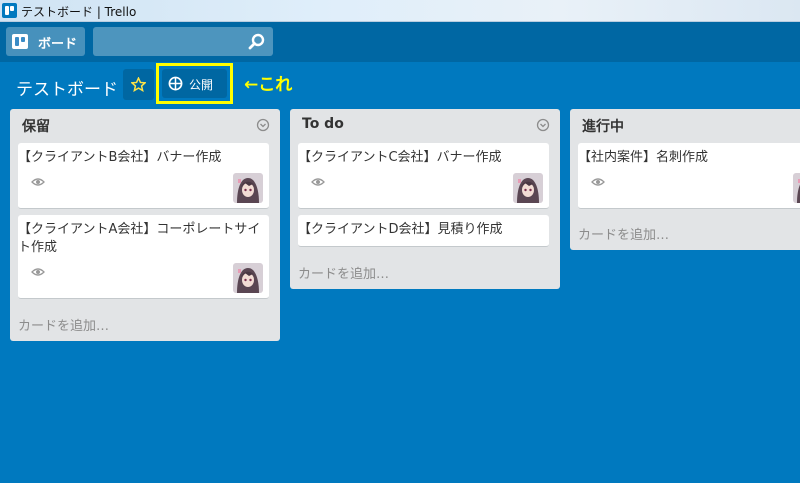 The width and height of the screenshot is (800, 483). Describe the element at coordinates (183, 41) in the screenshot. I see `search-input` at that location.